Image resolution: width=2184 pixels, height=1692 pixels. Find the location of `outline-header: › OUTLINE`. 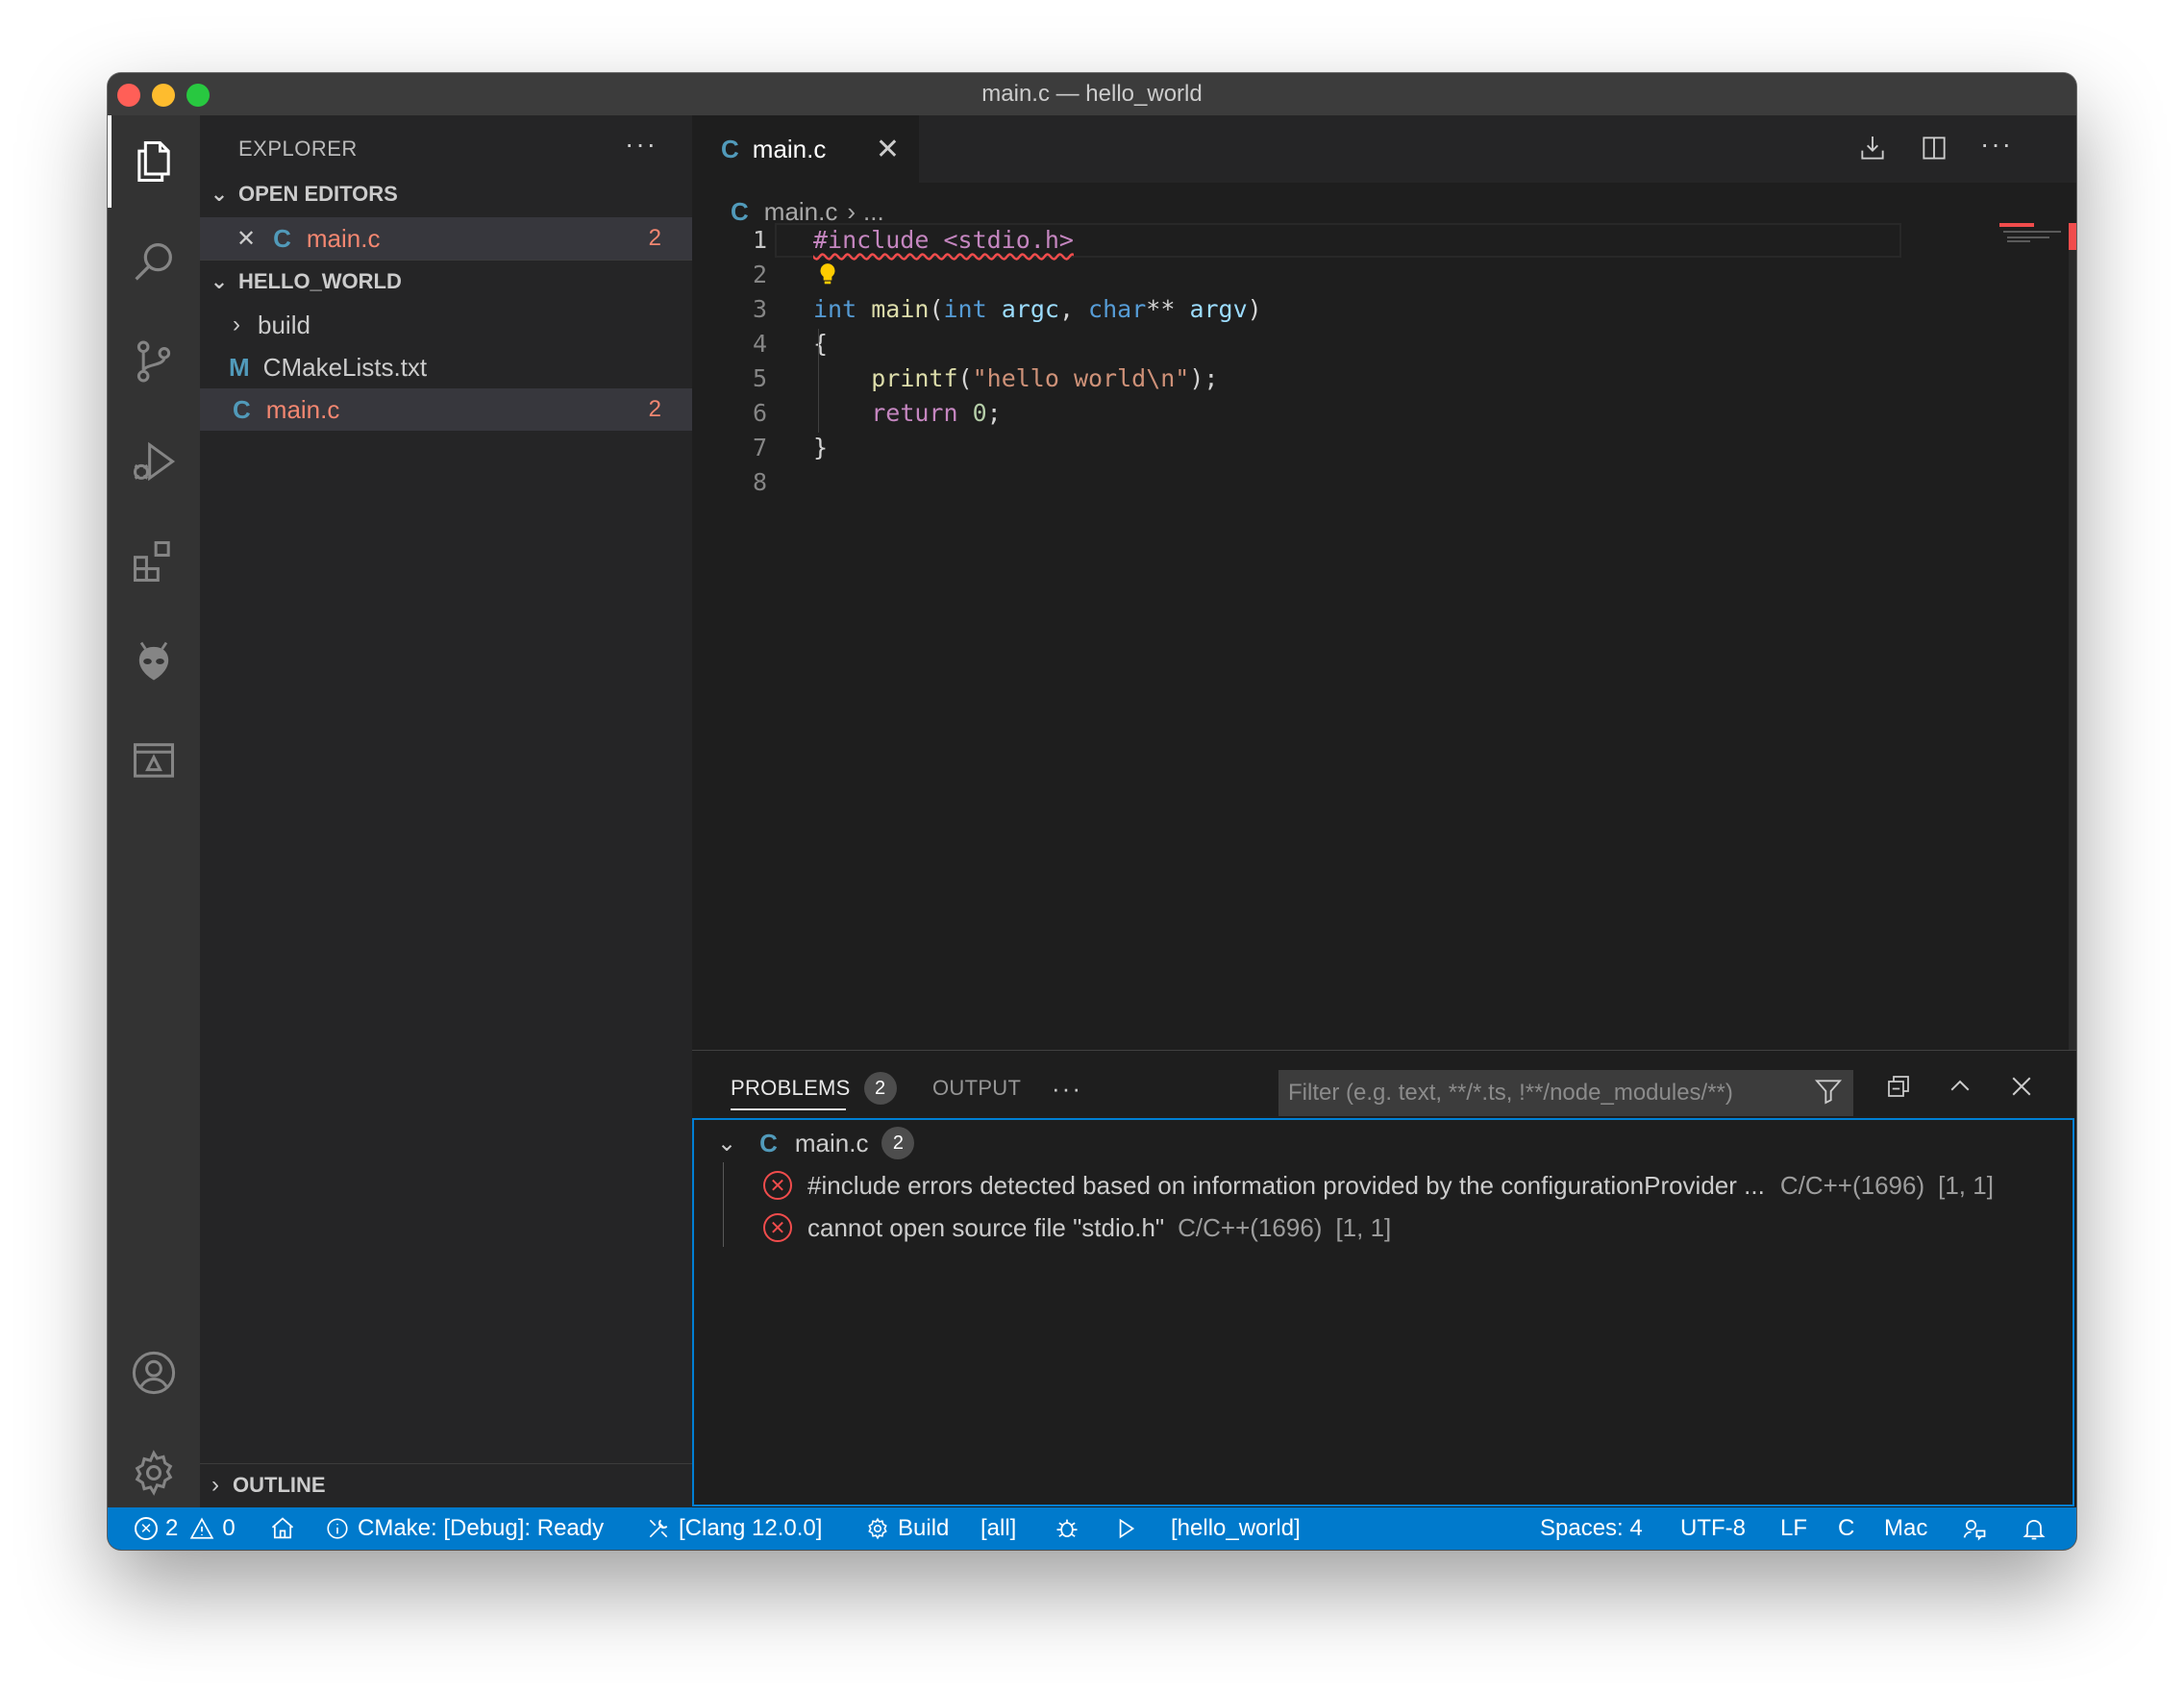

outline-header: › OUTLINE is located at coordinates (446, 1484).